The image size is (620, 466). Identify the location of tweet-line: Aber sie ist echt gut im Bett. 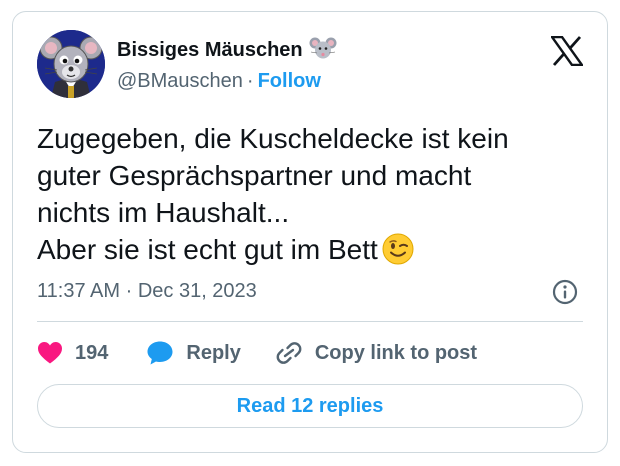
(207, 249).